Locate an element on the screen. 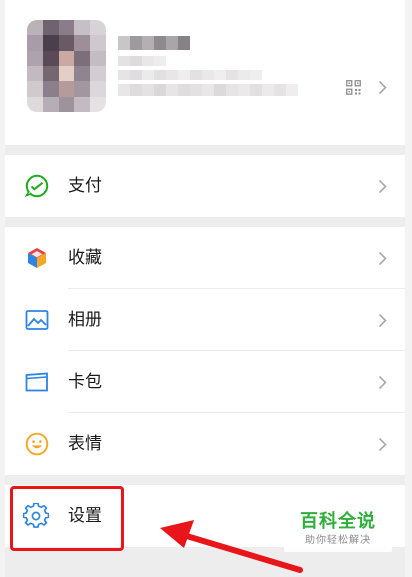 This screenshot has height=577, width=412. menu-item-label: 卡包 is located at coordinates (85, 382).